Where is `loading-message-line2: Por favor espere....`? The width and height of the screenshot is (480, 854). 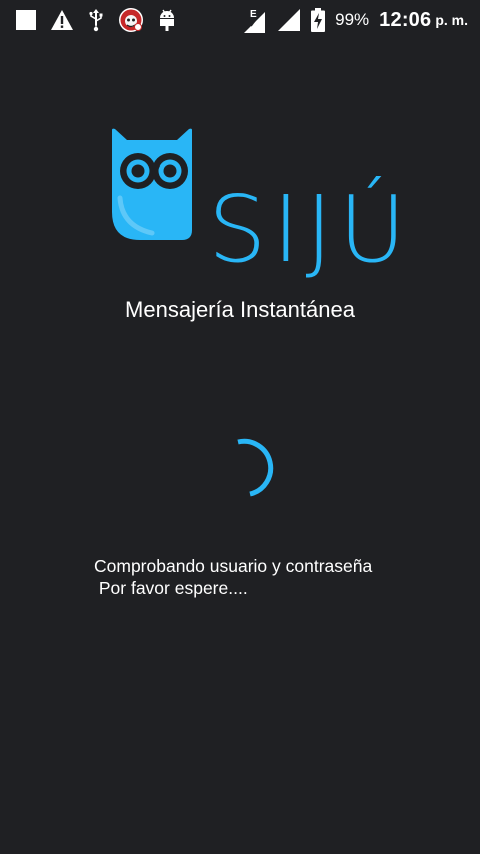
loading-message-line2: Por favor espere.... is located at coordinates (171, 588).